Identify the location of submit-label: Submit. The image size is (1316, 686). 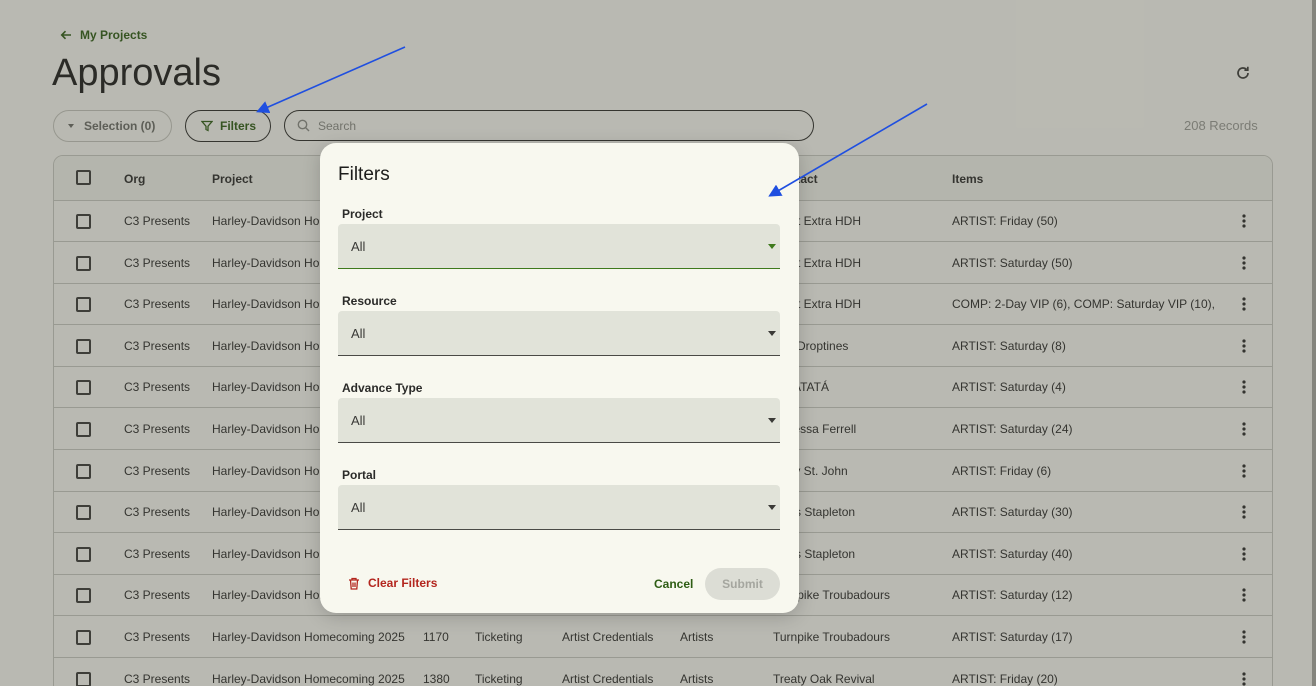
(742, 584).